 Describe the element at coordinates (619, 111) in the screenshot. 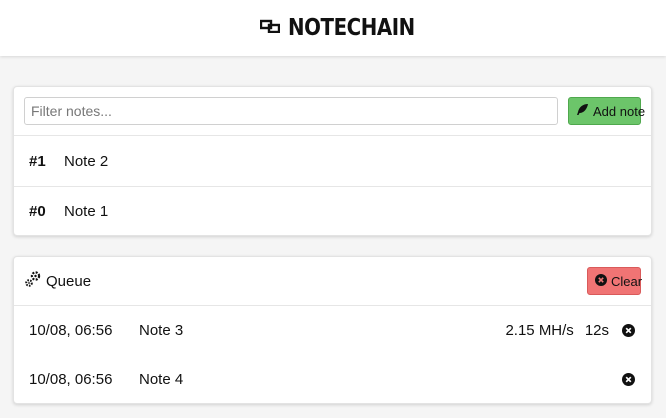

I see `add-note-label: Add note` at that location.